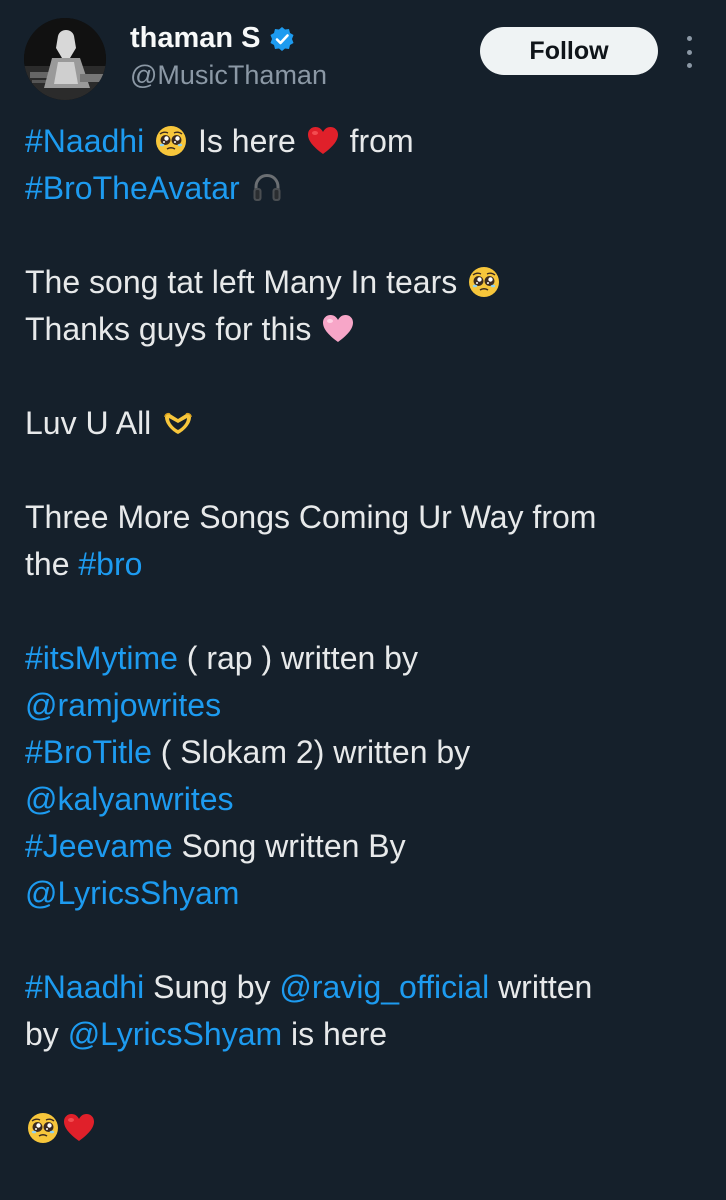 The image size is (726, 1200). I want to click on tweet-text: ( rap ) written by, so click(297, 658).